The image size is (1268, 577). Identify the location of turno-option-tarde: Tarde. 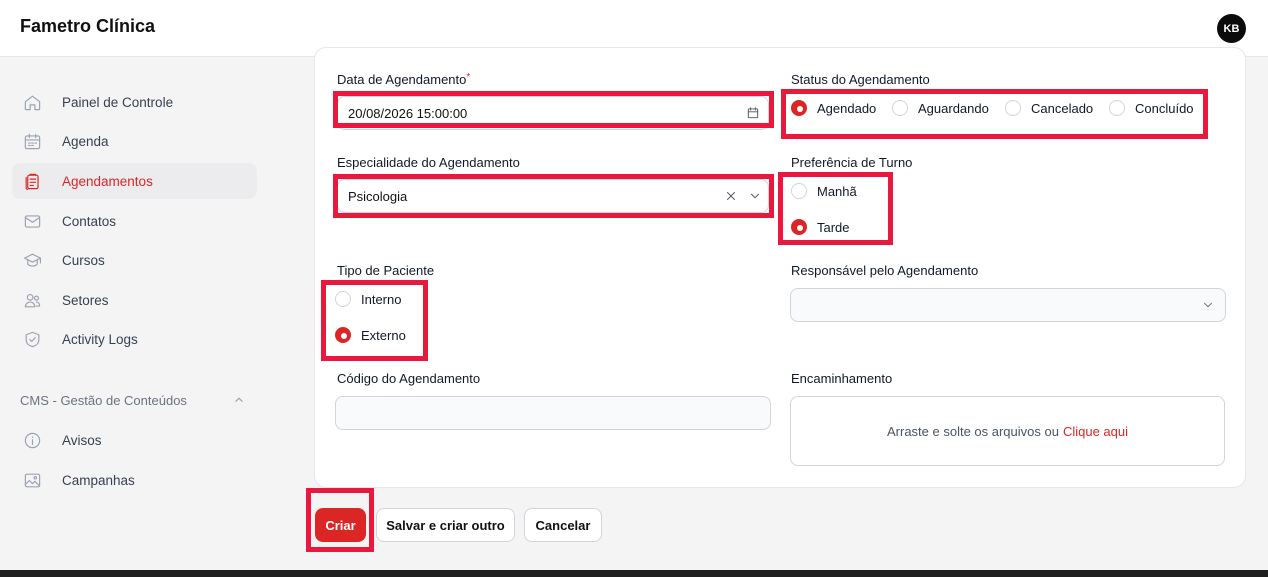
(820, 227).